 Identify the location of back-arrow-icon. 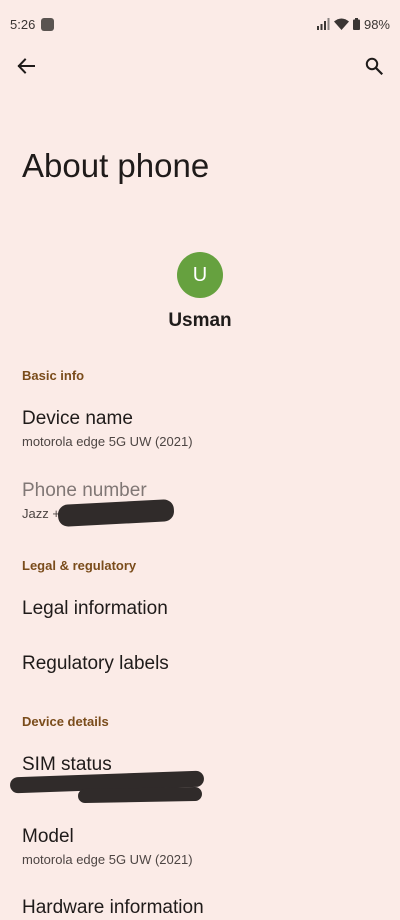
(26, 68).